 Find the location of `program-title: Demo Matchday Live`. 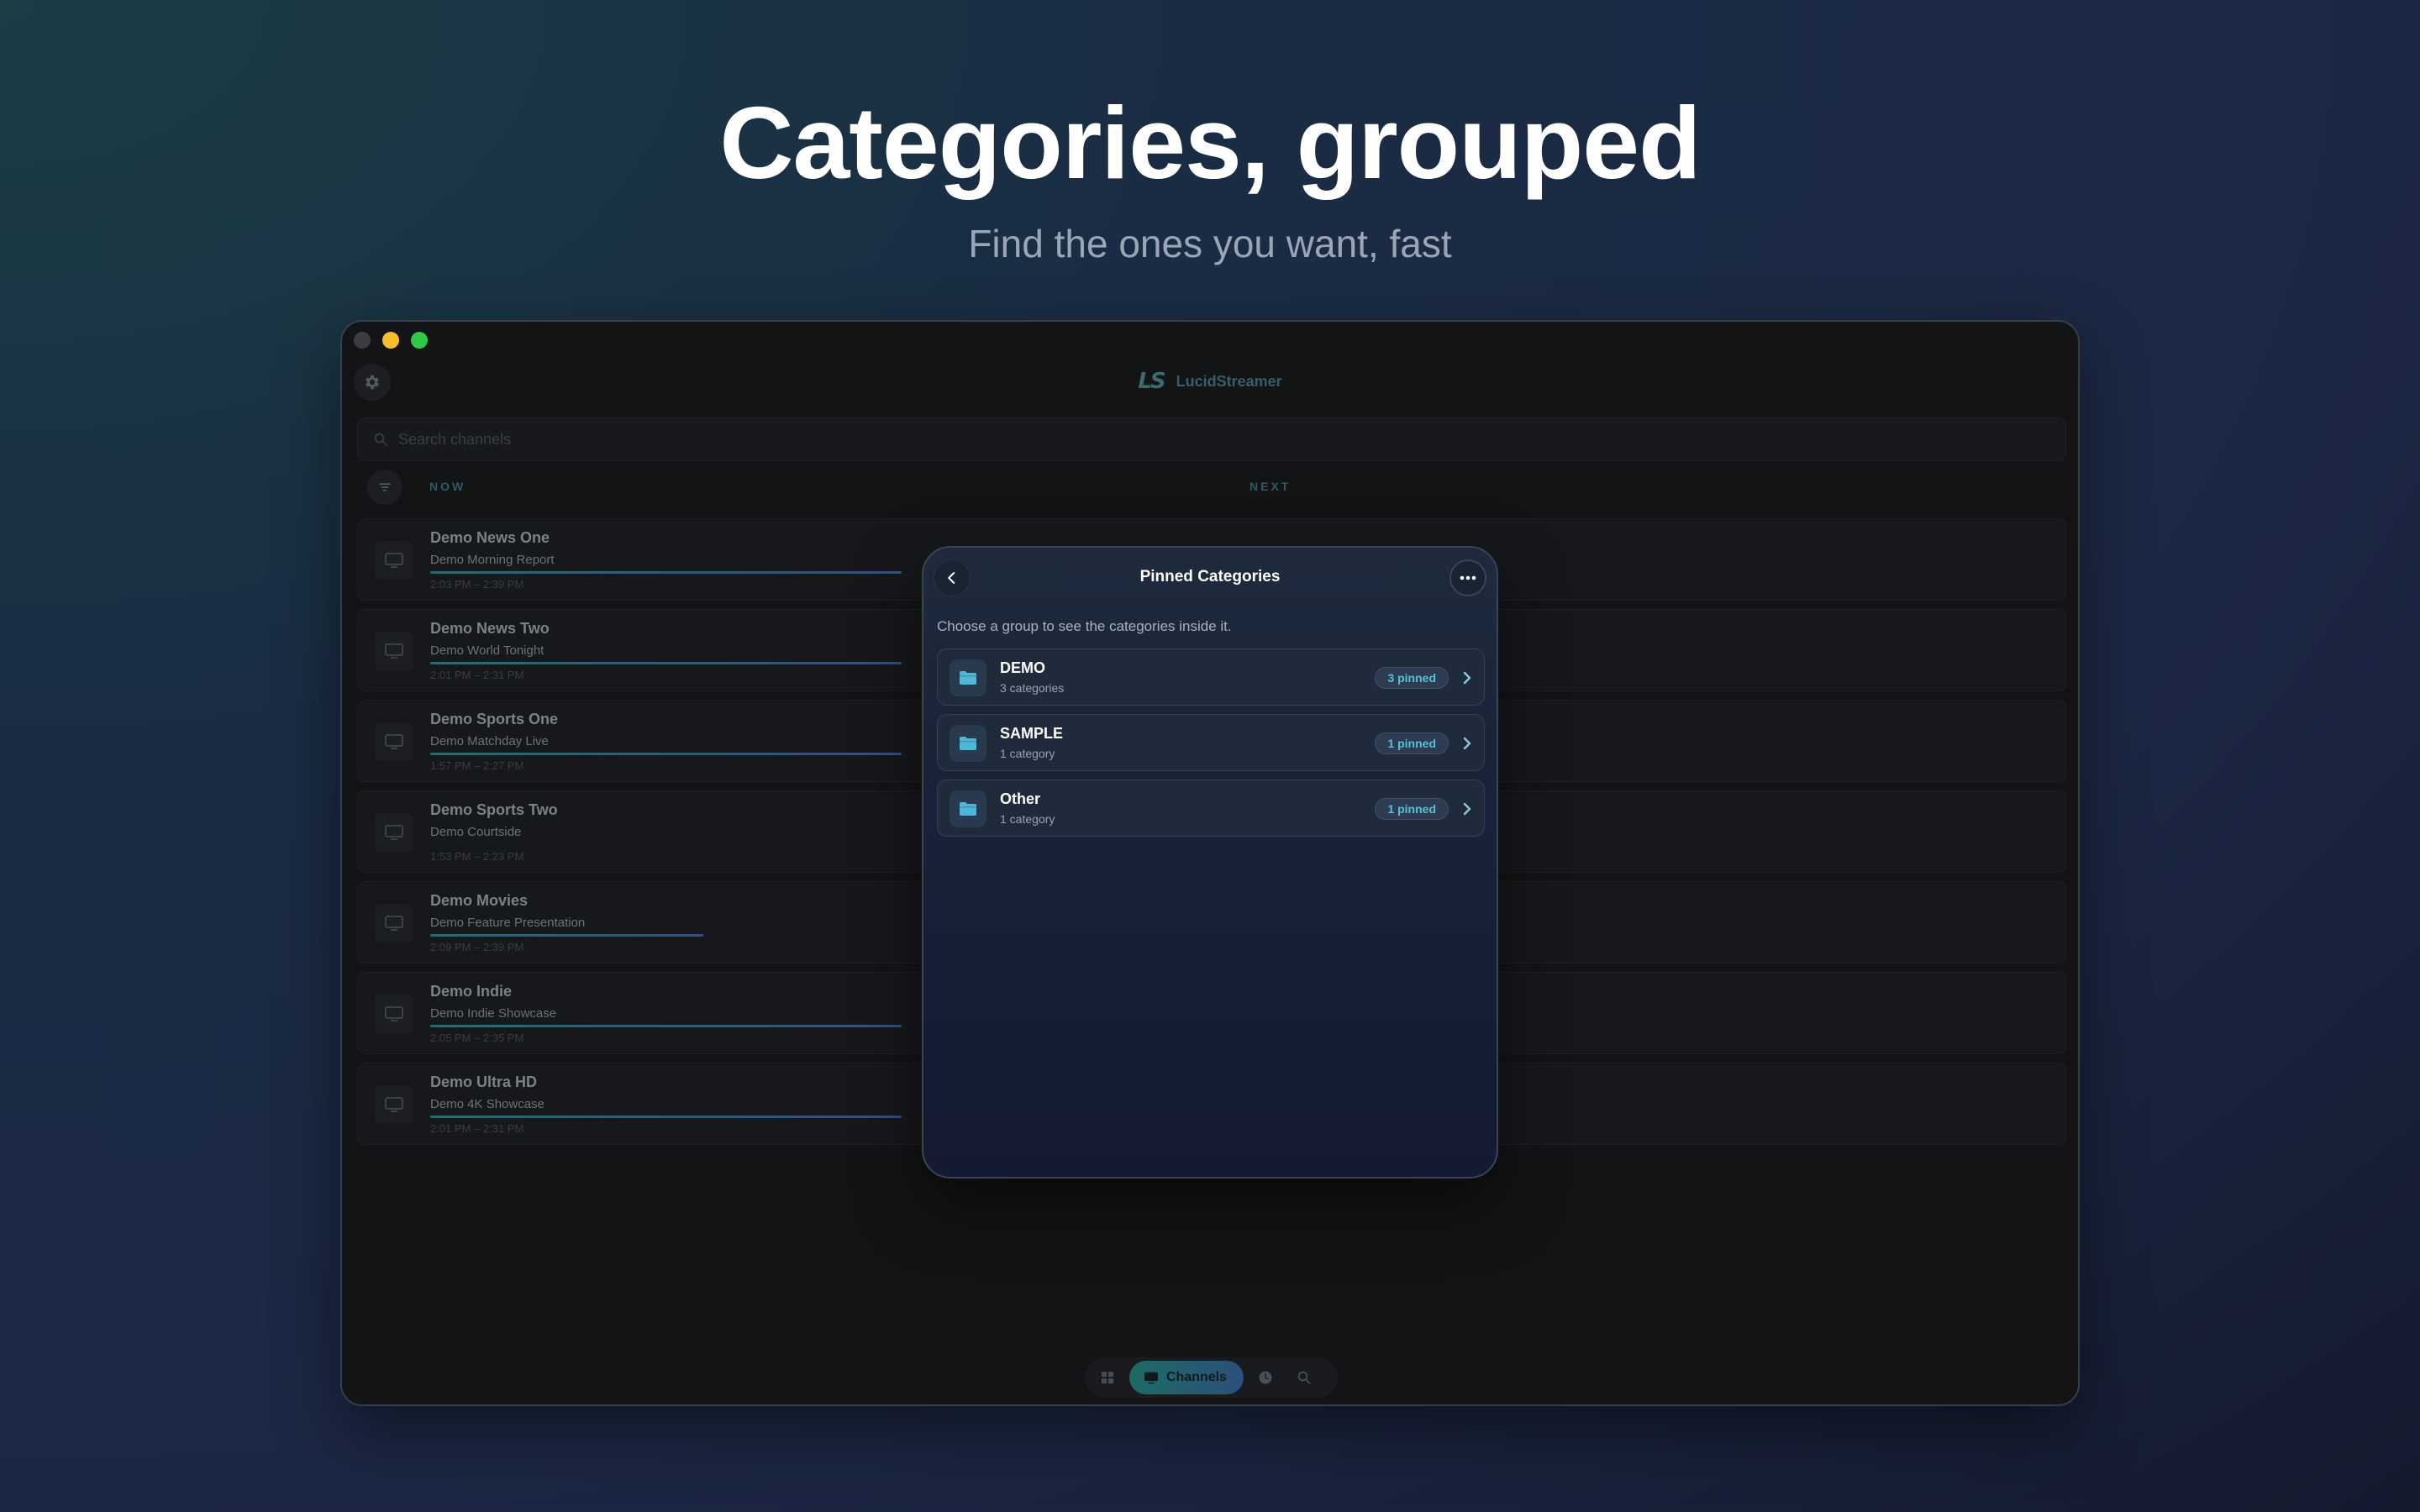

program-title: Demo Matchday Live is located at coordinates (490, 741).